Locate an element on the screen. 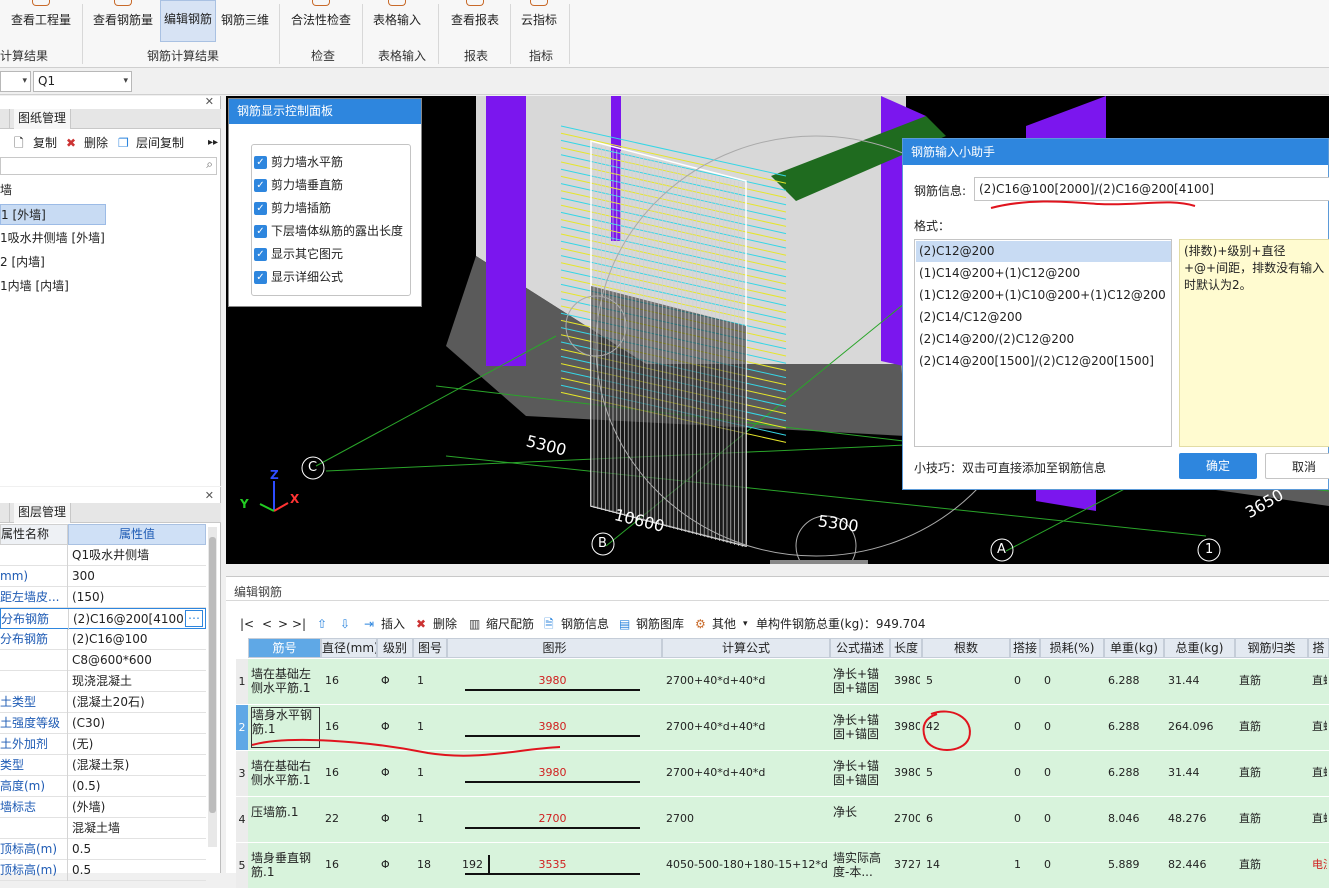 The image size is (1329, 888). checkbox-shear-wall-horizontal: ✓ 剪力墙水平筋 is located at coordinates (298, 162).